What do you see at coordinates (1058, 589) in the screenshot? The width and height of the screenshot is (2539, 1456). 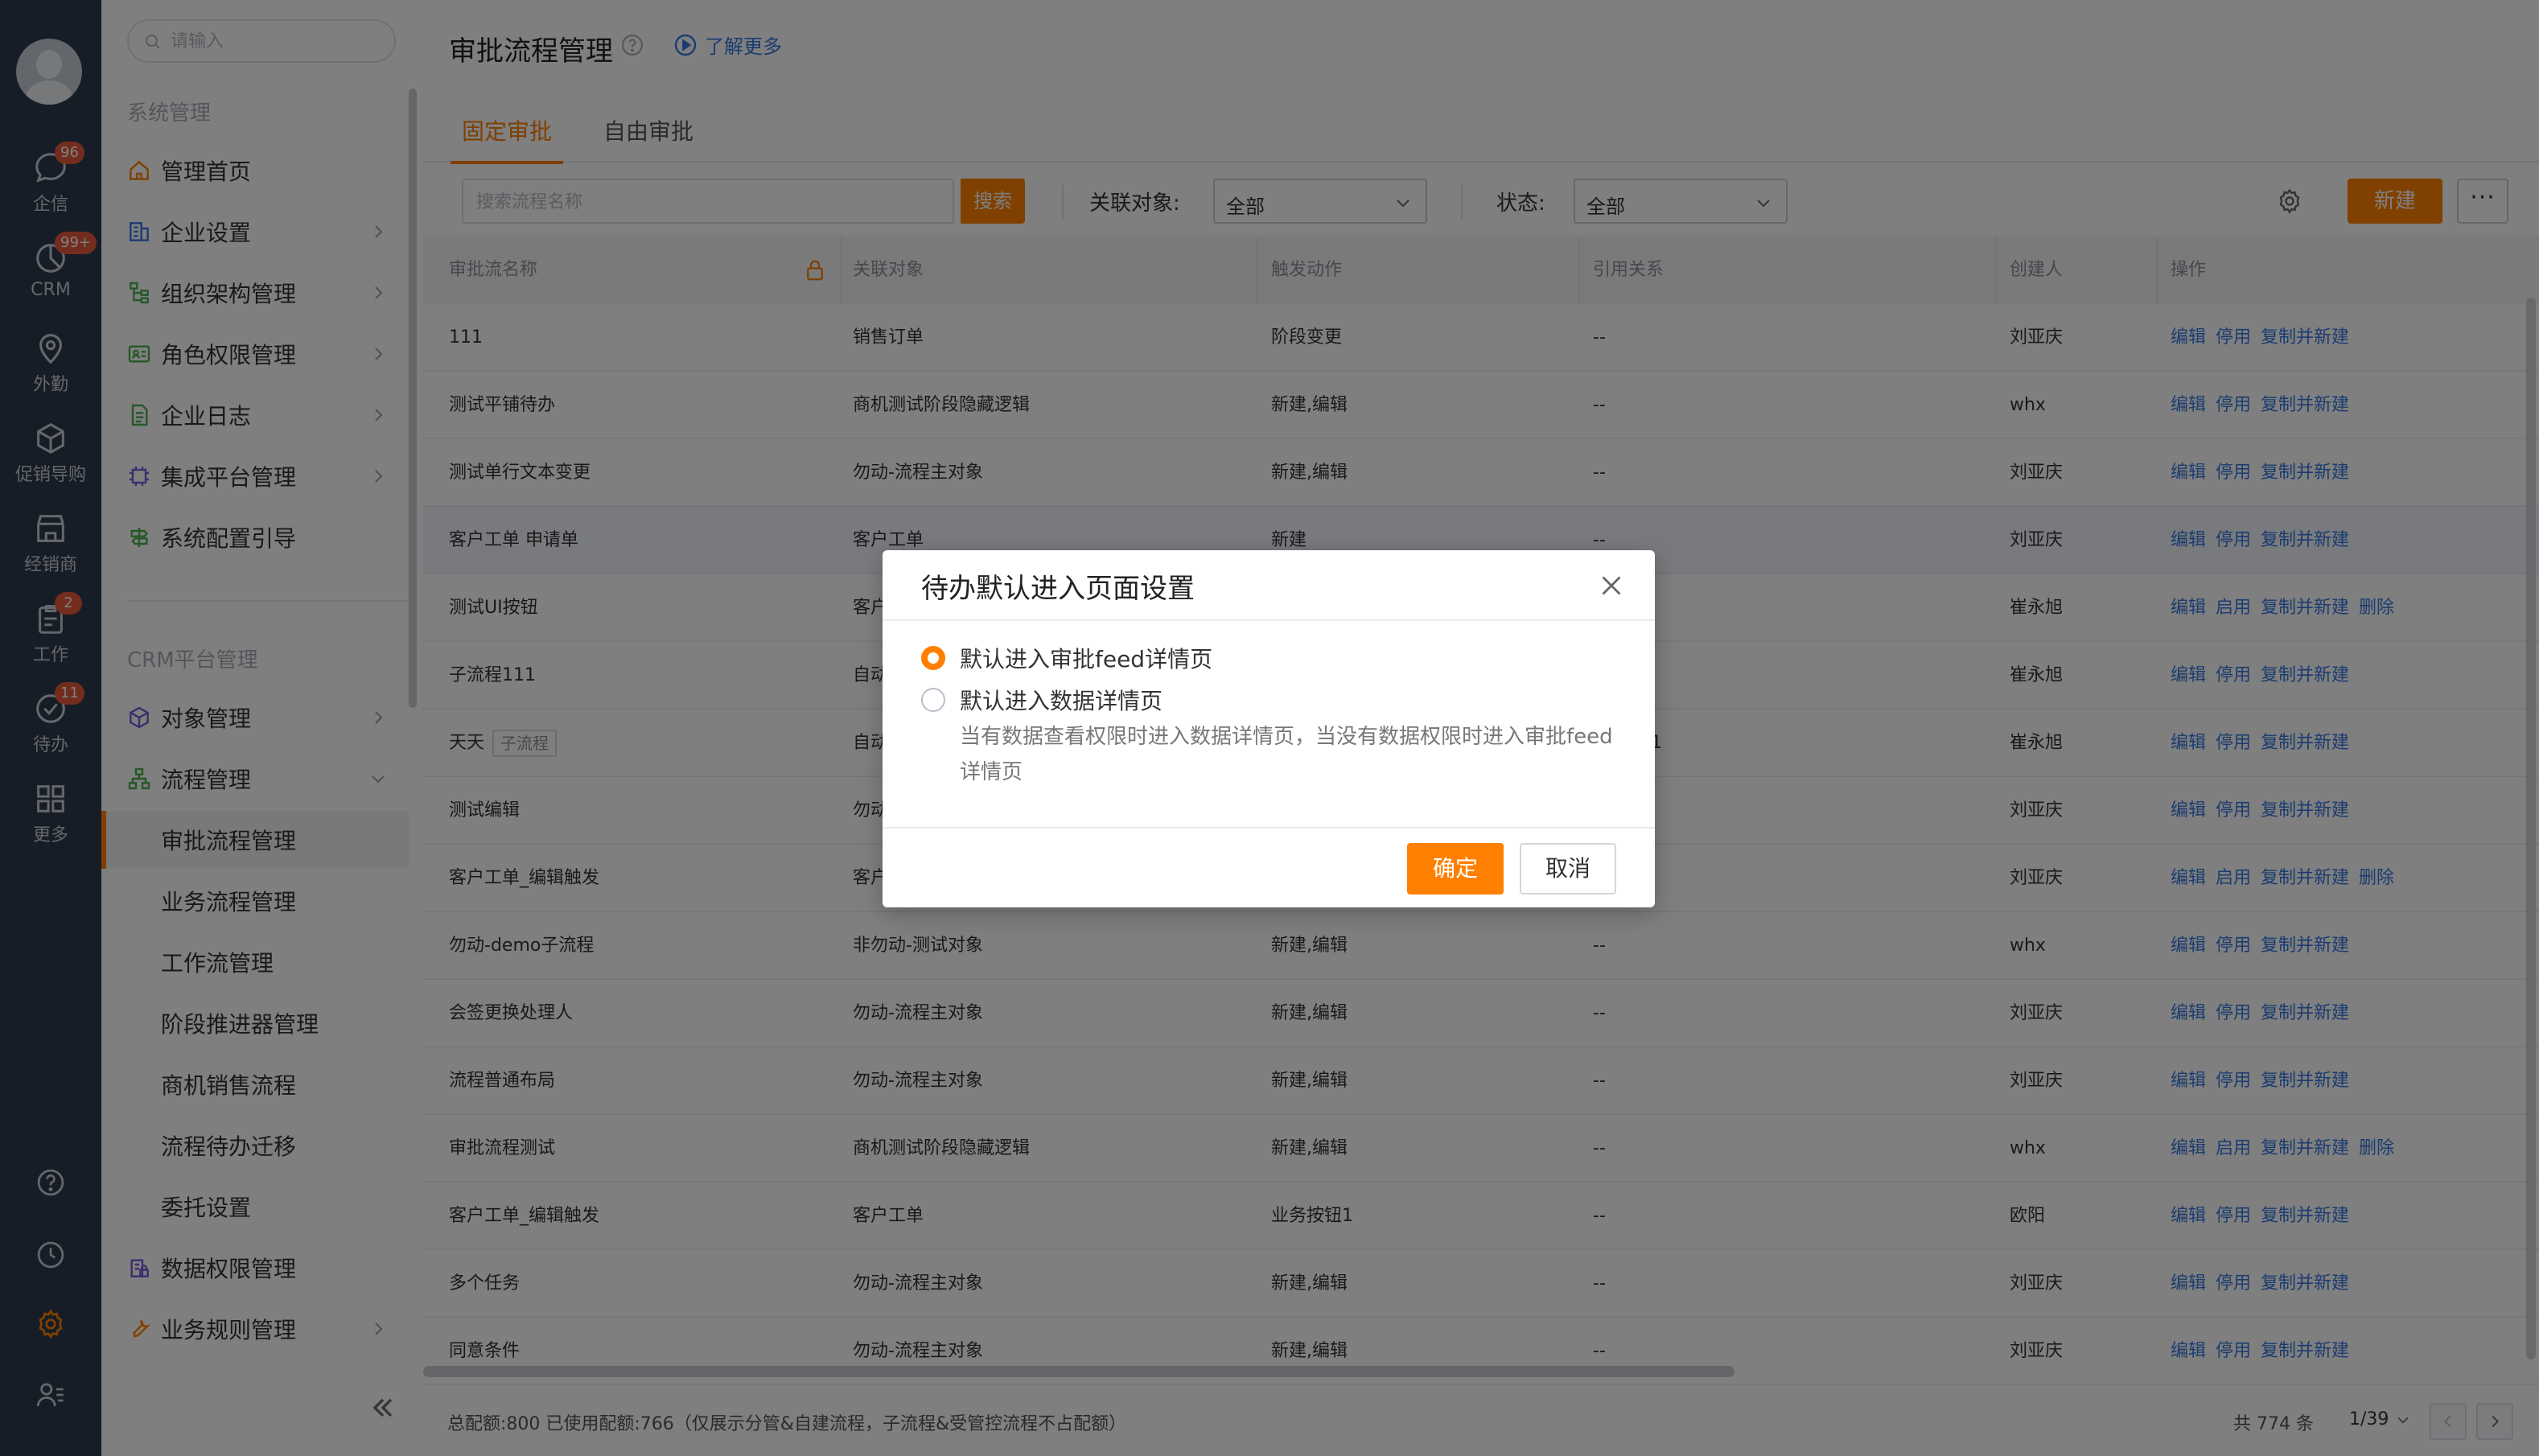 I see `dialog-title: 待办默认进入页面设置` at bounding box center [1058, 589].